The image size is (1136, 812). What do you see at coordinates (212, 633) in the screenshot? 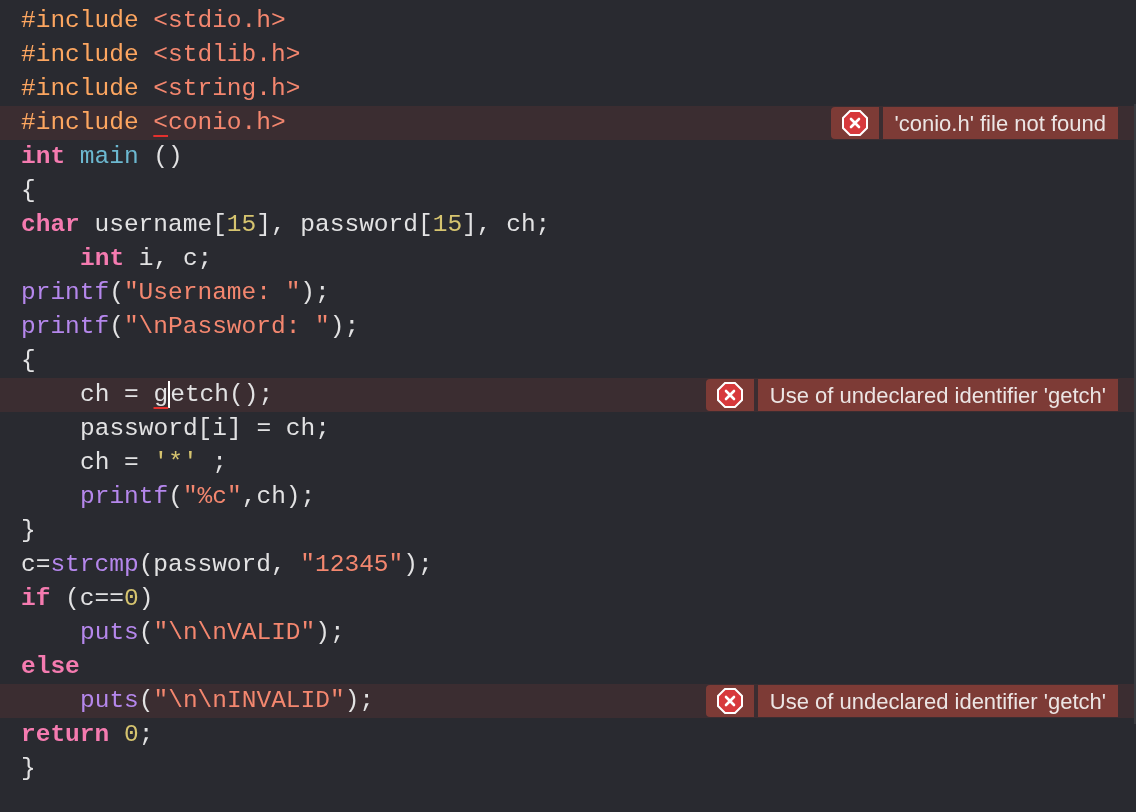
I see `code-line: puts("\n\nVALID");` at bounding box center [212, 633].